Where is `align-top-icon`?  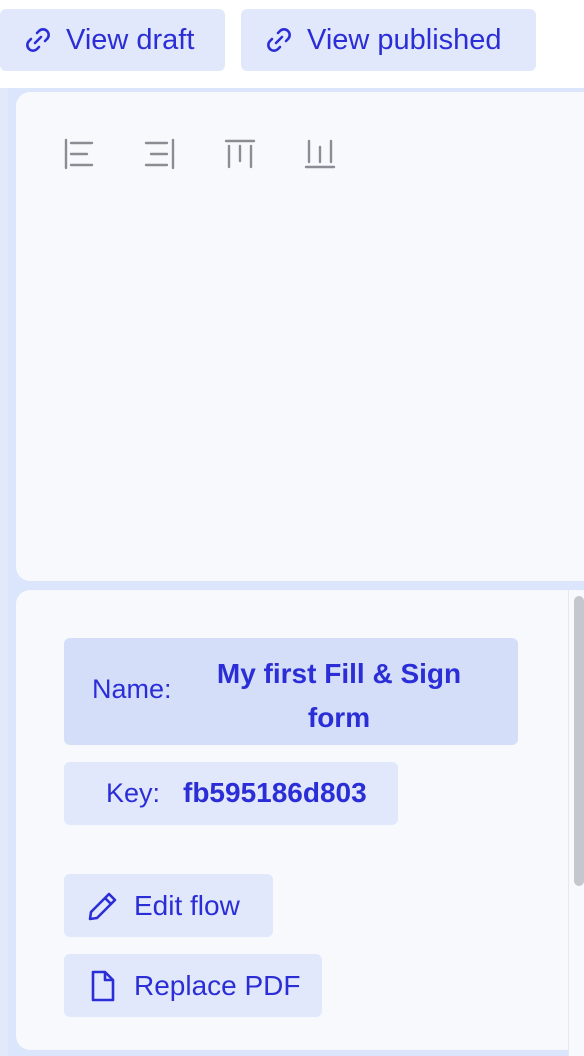 align-top-icon is located at coordinates (240, 154).